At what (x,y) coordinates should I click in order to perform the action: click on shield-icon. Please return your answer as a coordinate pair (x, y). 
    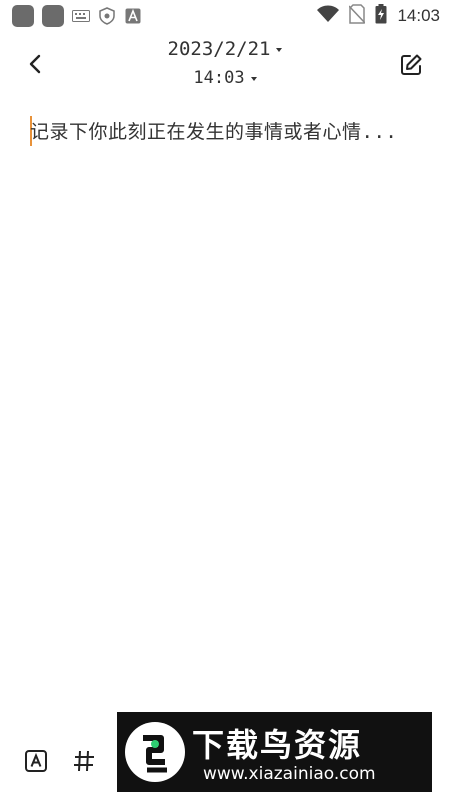
    Looking at the image, I should click on (107, 16).